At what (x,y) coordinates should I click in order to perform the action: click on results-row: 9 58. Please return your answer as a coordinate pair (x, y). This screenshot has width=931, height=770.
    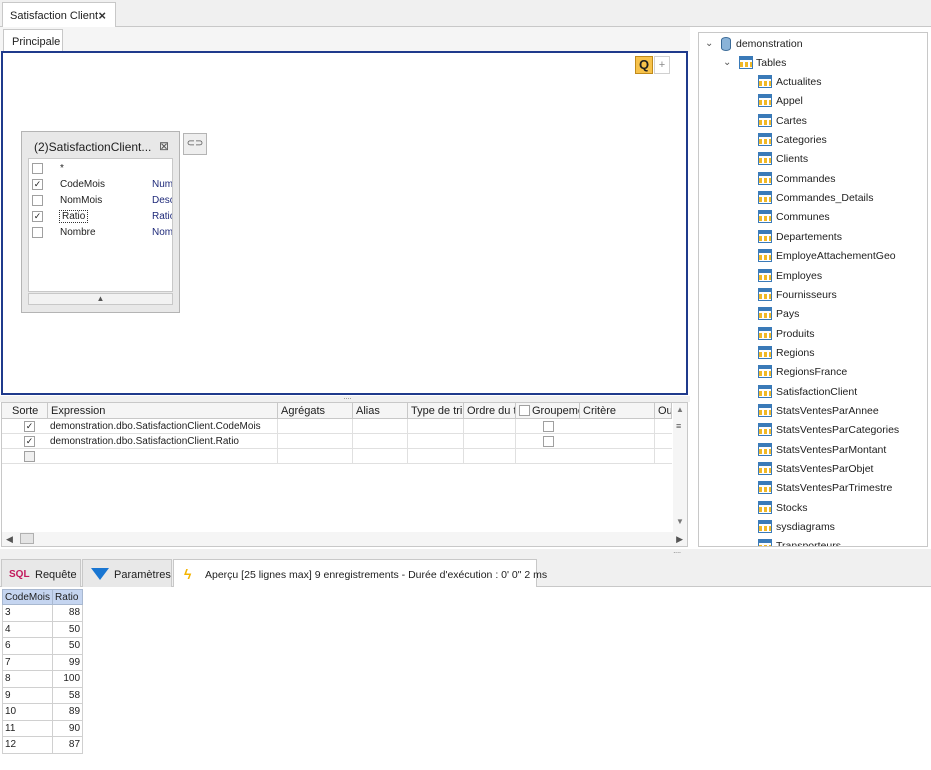
    Looking at the image, I should click on (42, 695).